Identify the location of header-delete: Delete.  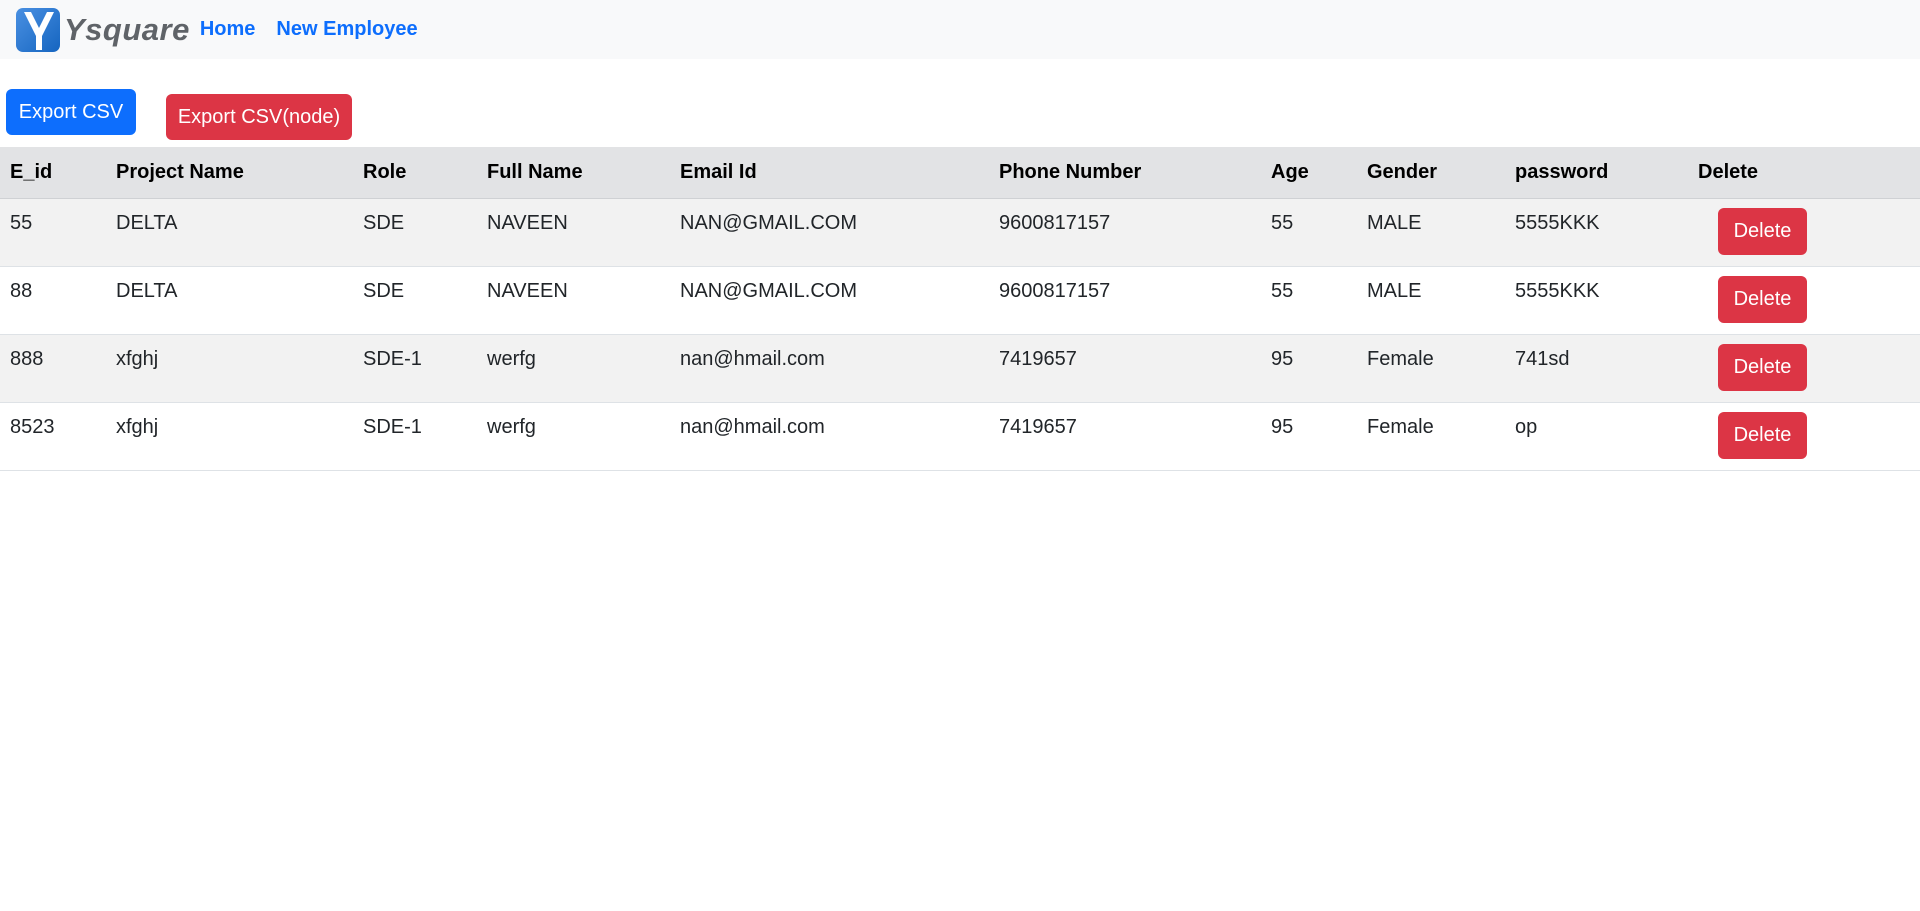
(1804, 173).